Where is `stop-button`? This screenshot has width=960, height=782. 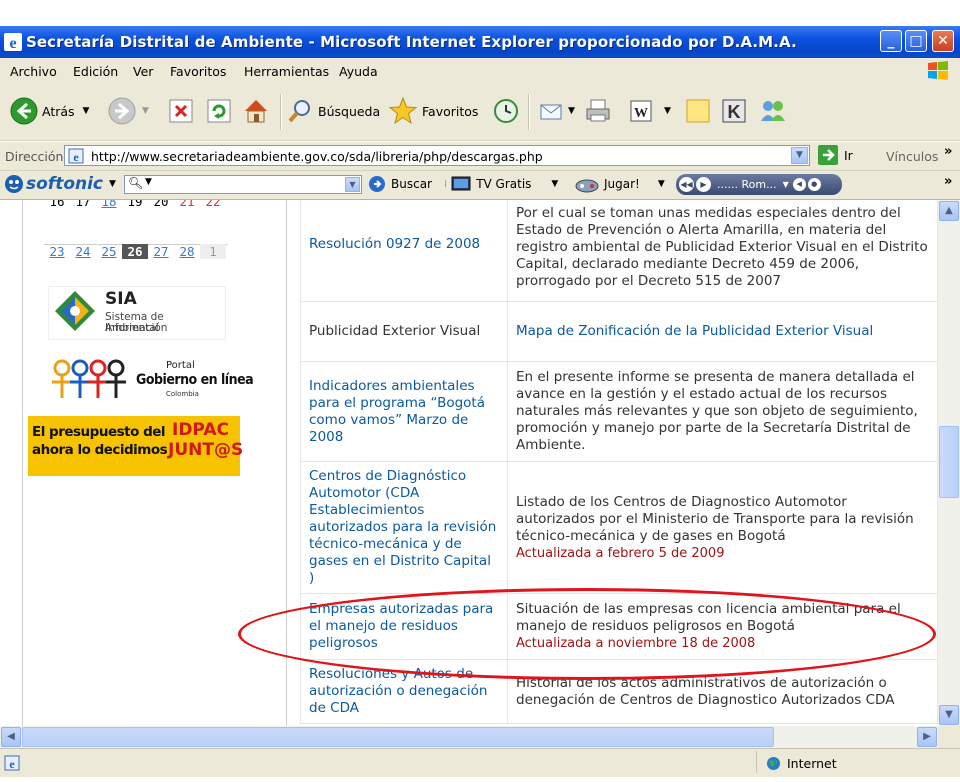
stop-button is located at coordinates (181, 111).